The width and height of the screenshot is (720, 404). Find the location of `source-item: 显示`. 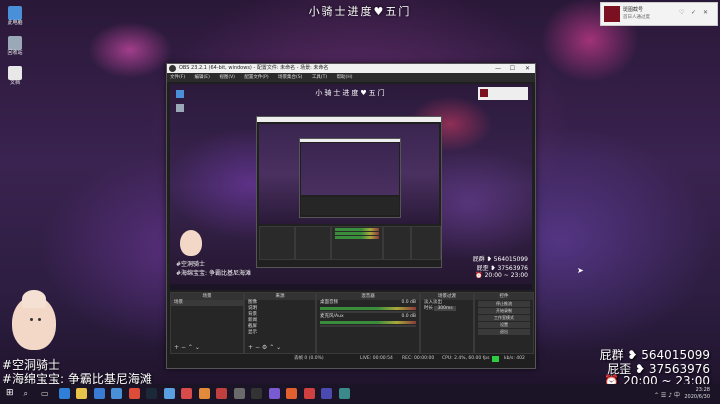

source-item: 显示 is located at coordinates (280, 333).